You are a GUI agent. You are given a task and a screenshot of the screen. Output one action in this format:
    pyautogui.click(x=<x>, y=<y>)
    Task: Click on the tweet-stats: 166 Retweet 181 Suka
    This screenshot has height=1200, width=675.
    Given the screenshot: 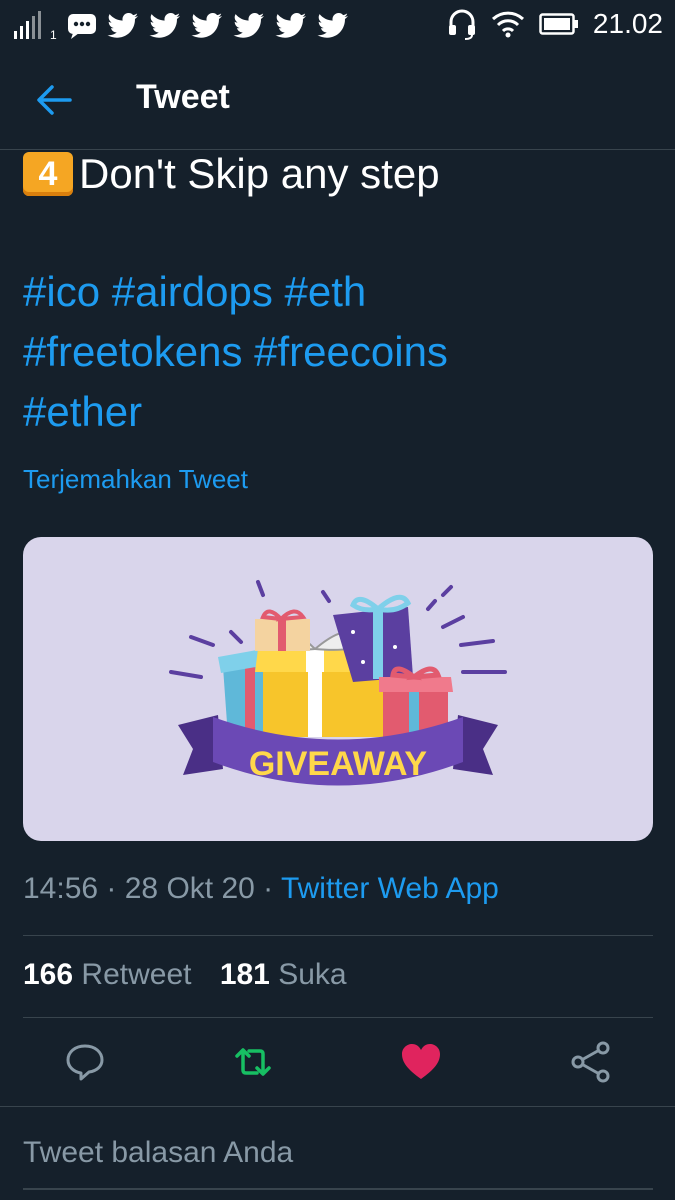 What is the action you would take?
    pyautogui.click(x=195, y=975)
    